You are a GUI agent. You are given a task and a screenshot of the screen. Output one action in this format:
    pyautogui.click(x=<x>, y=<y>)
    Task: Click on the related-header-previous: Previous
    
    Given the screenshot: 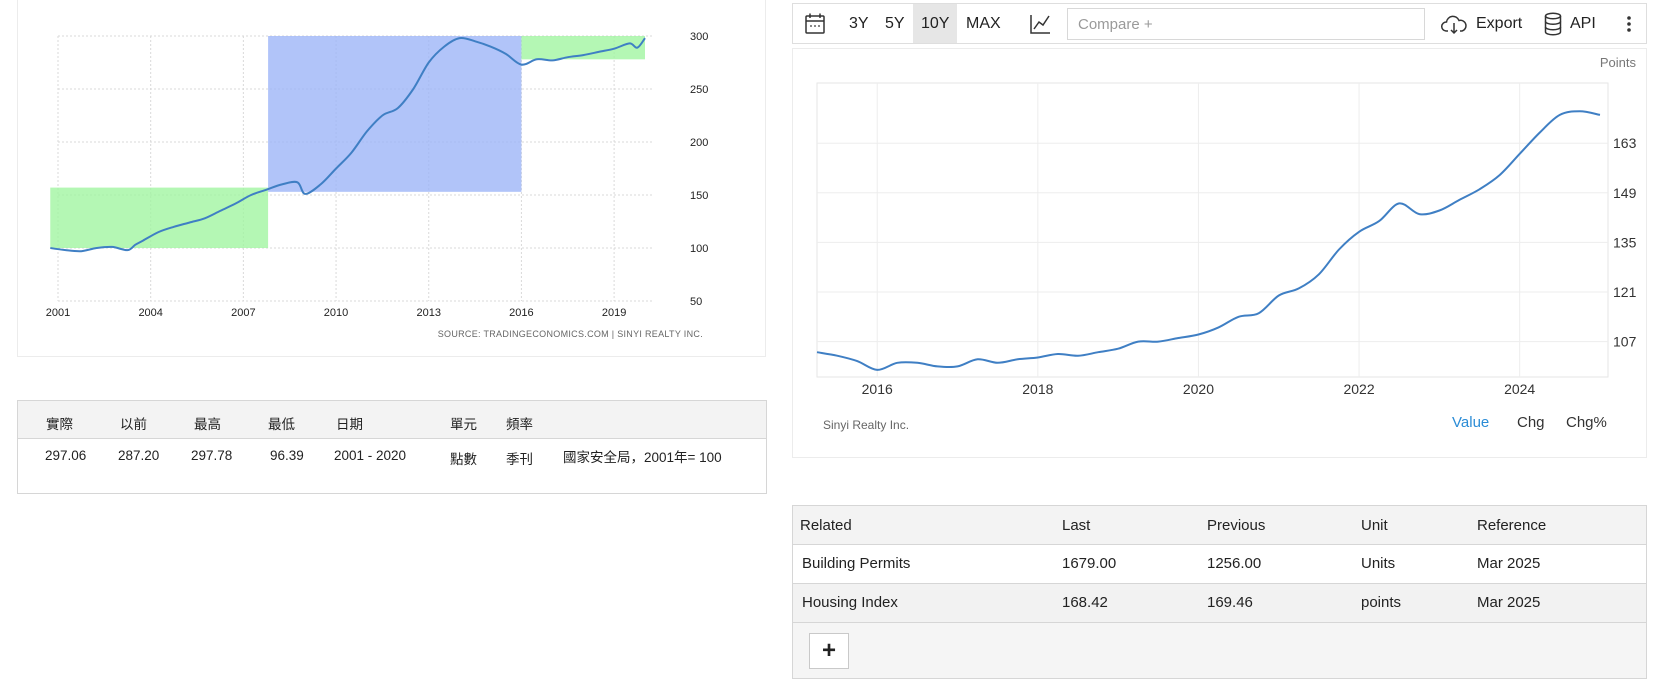 What is the action you would take?
    pyautogui.click(x=1236, y=525)
    